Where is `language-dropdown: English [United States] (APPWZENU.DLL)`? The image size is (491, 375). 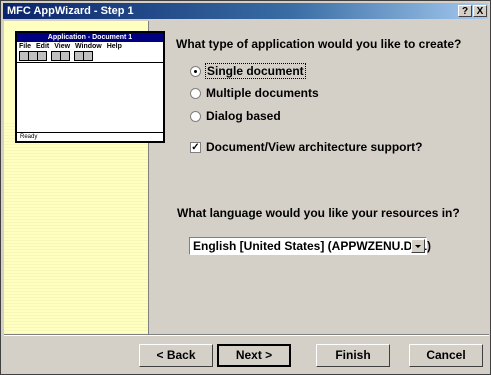 language-dropdown: English [United States] (APPWZENU.DLL) is located at coordinates (310, 246).